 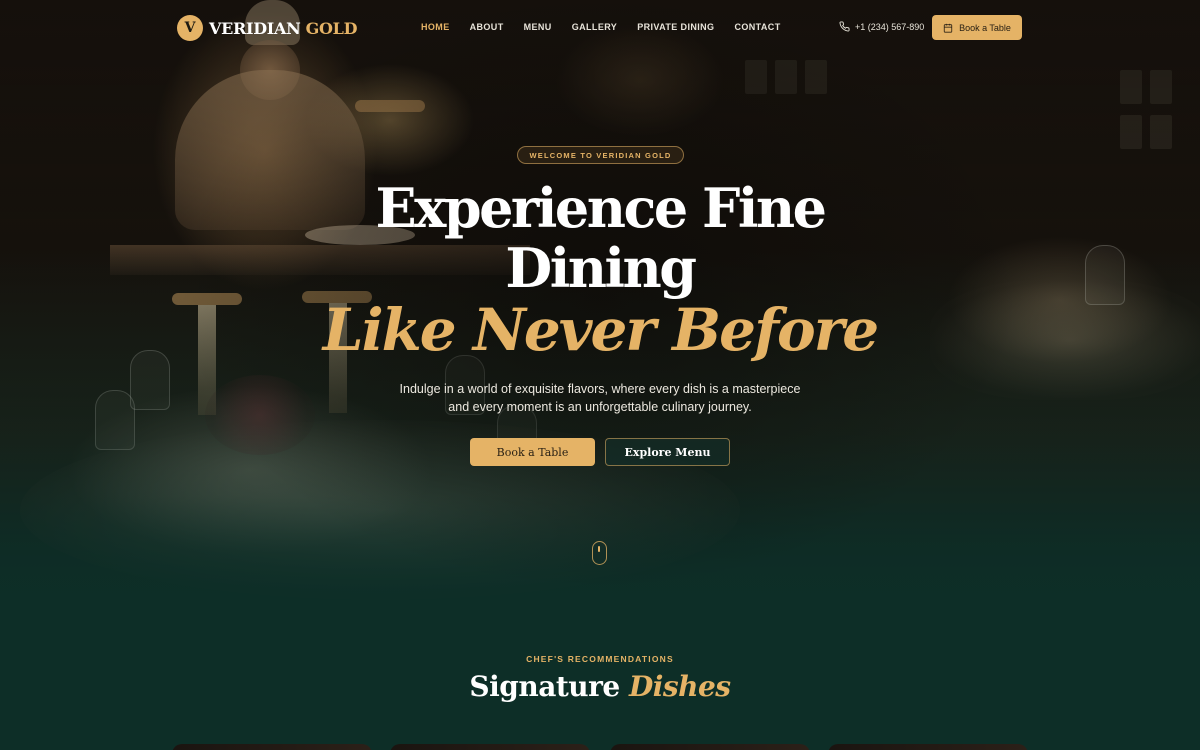 I want to click on phone-icon, so click(x=844, y=26).